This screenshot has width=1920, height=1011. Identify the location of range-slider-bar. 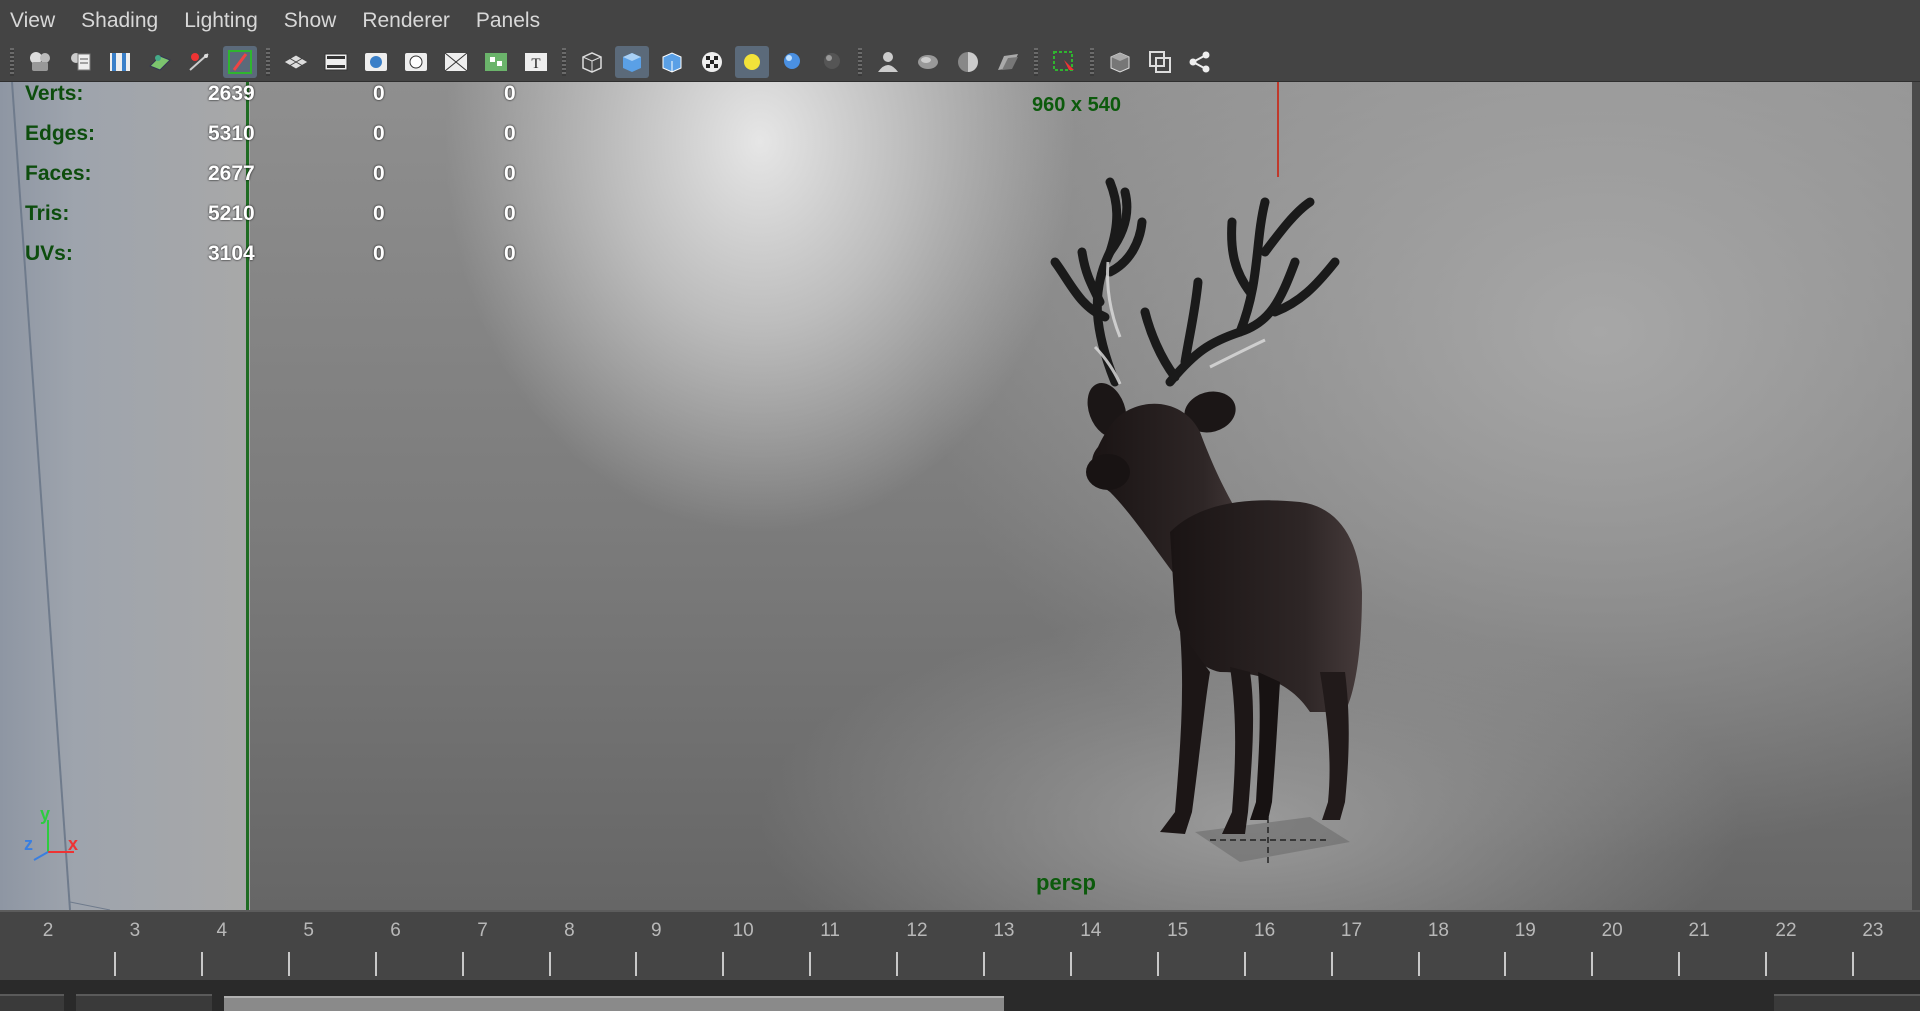
(960, 995).